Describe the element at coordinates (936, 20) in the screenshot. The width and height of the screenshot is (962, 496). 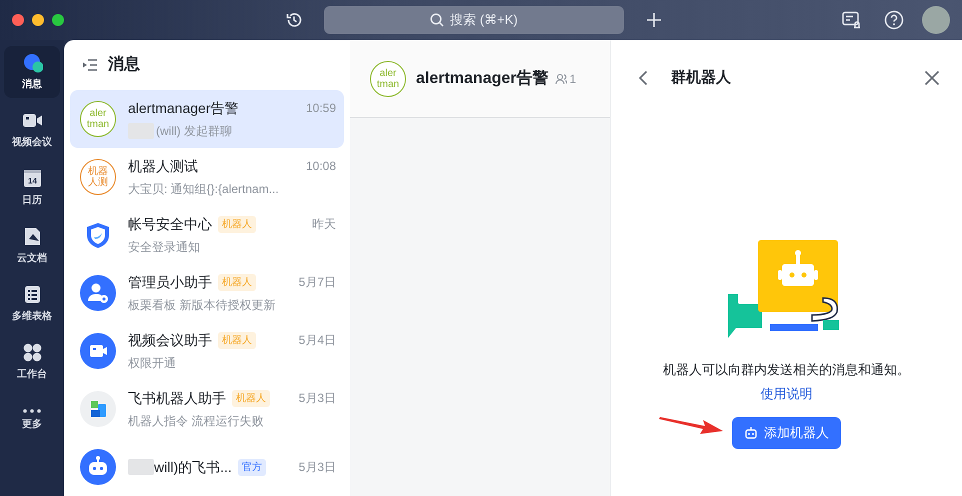
I see `avatar-placeholder` at that location.